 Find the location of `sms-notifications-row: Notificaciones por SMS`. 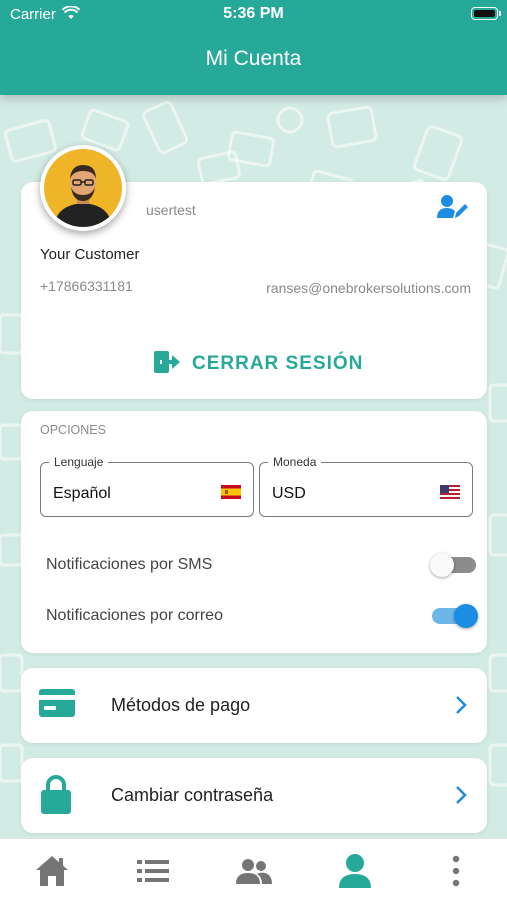

sms-notifications-row: Notificaciones por SMS is located at coordinates (261, 565).